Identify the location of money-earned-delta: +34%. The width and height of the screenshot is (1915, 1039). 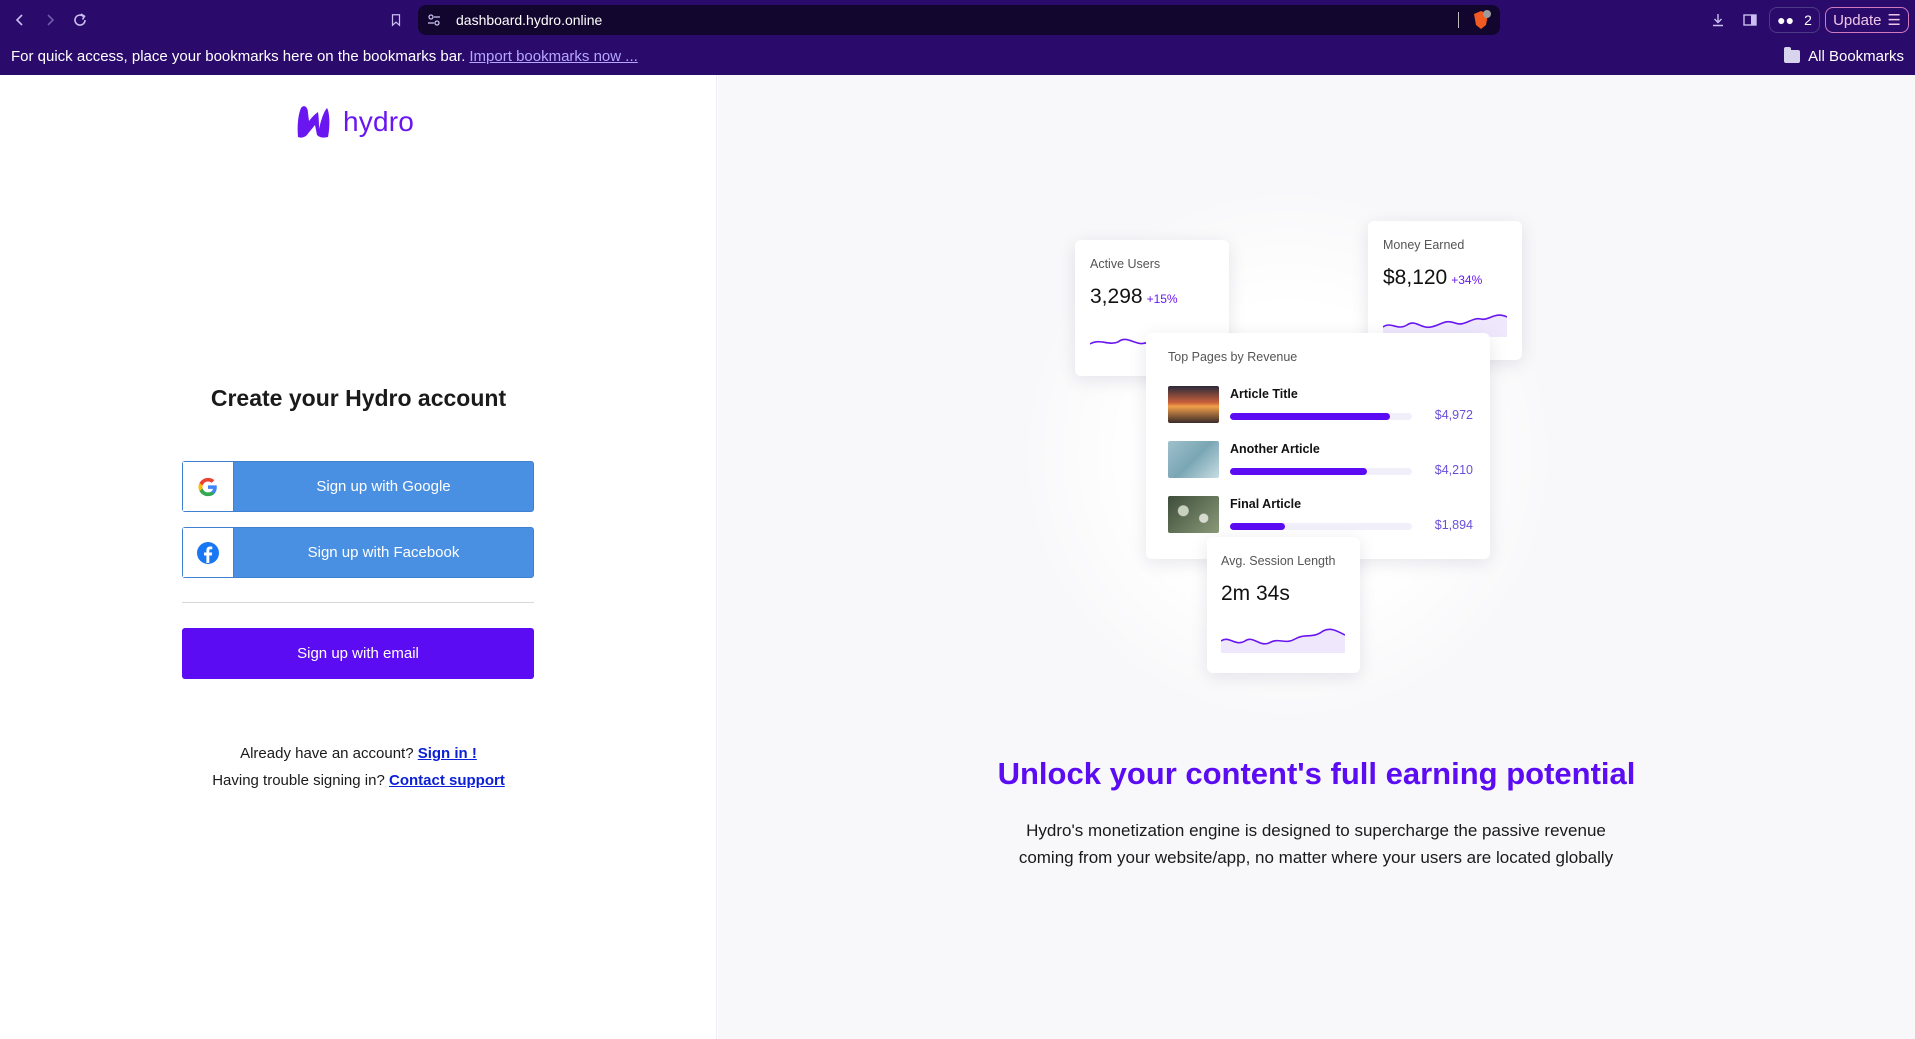
(1467, 280).